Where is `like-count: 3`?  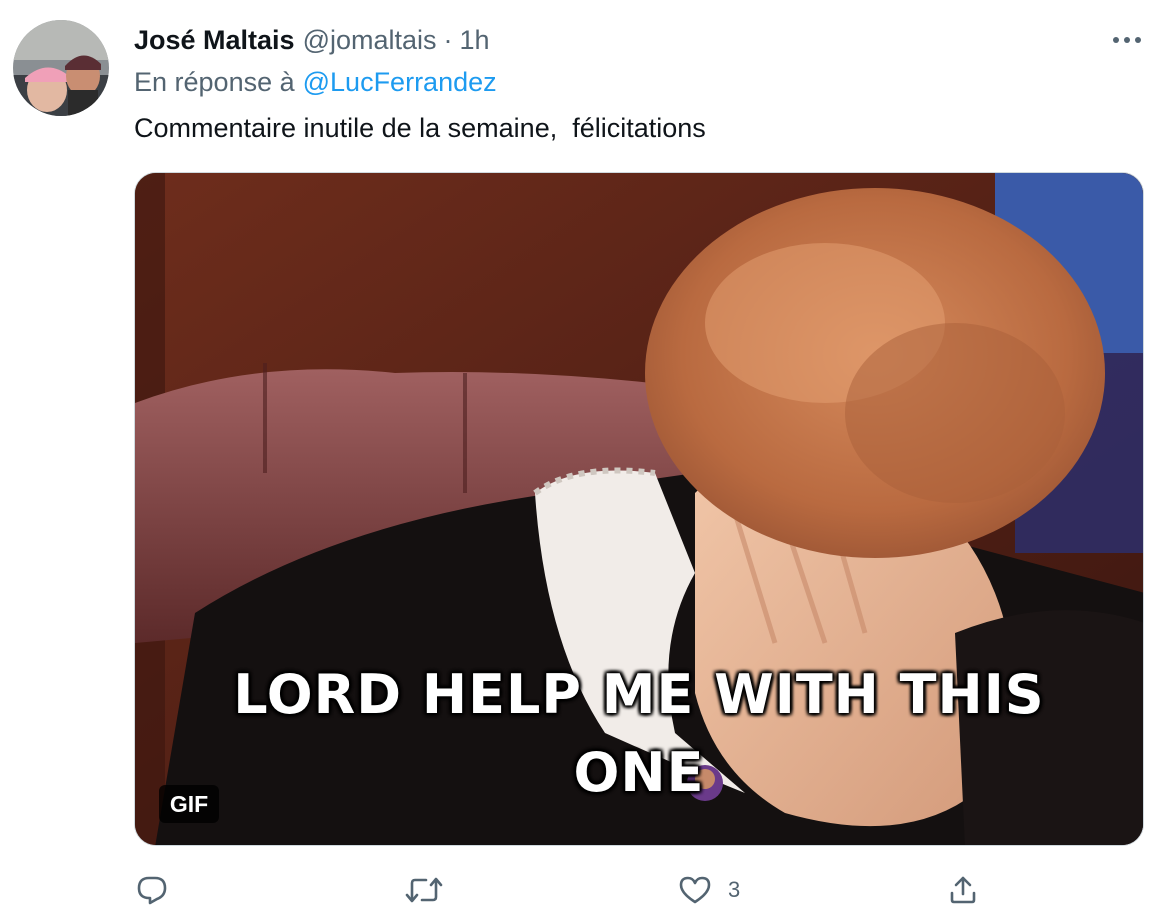 like-count: 3 is located at coordinates (734, 889).